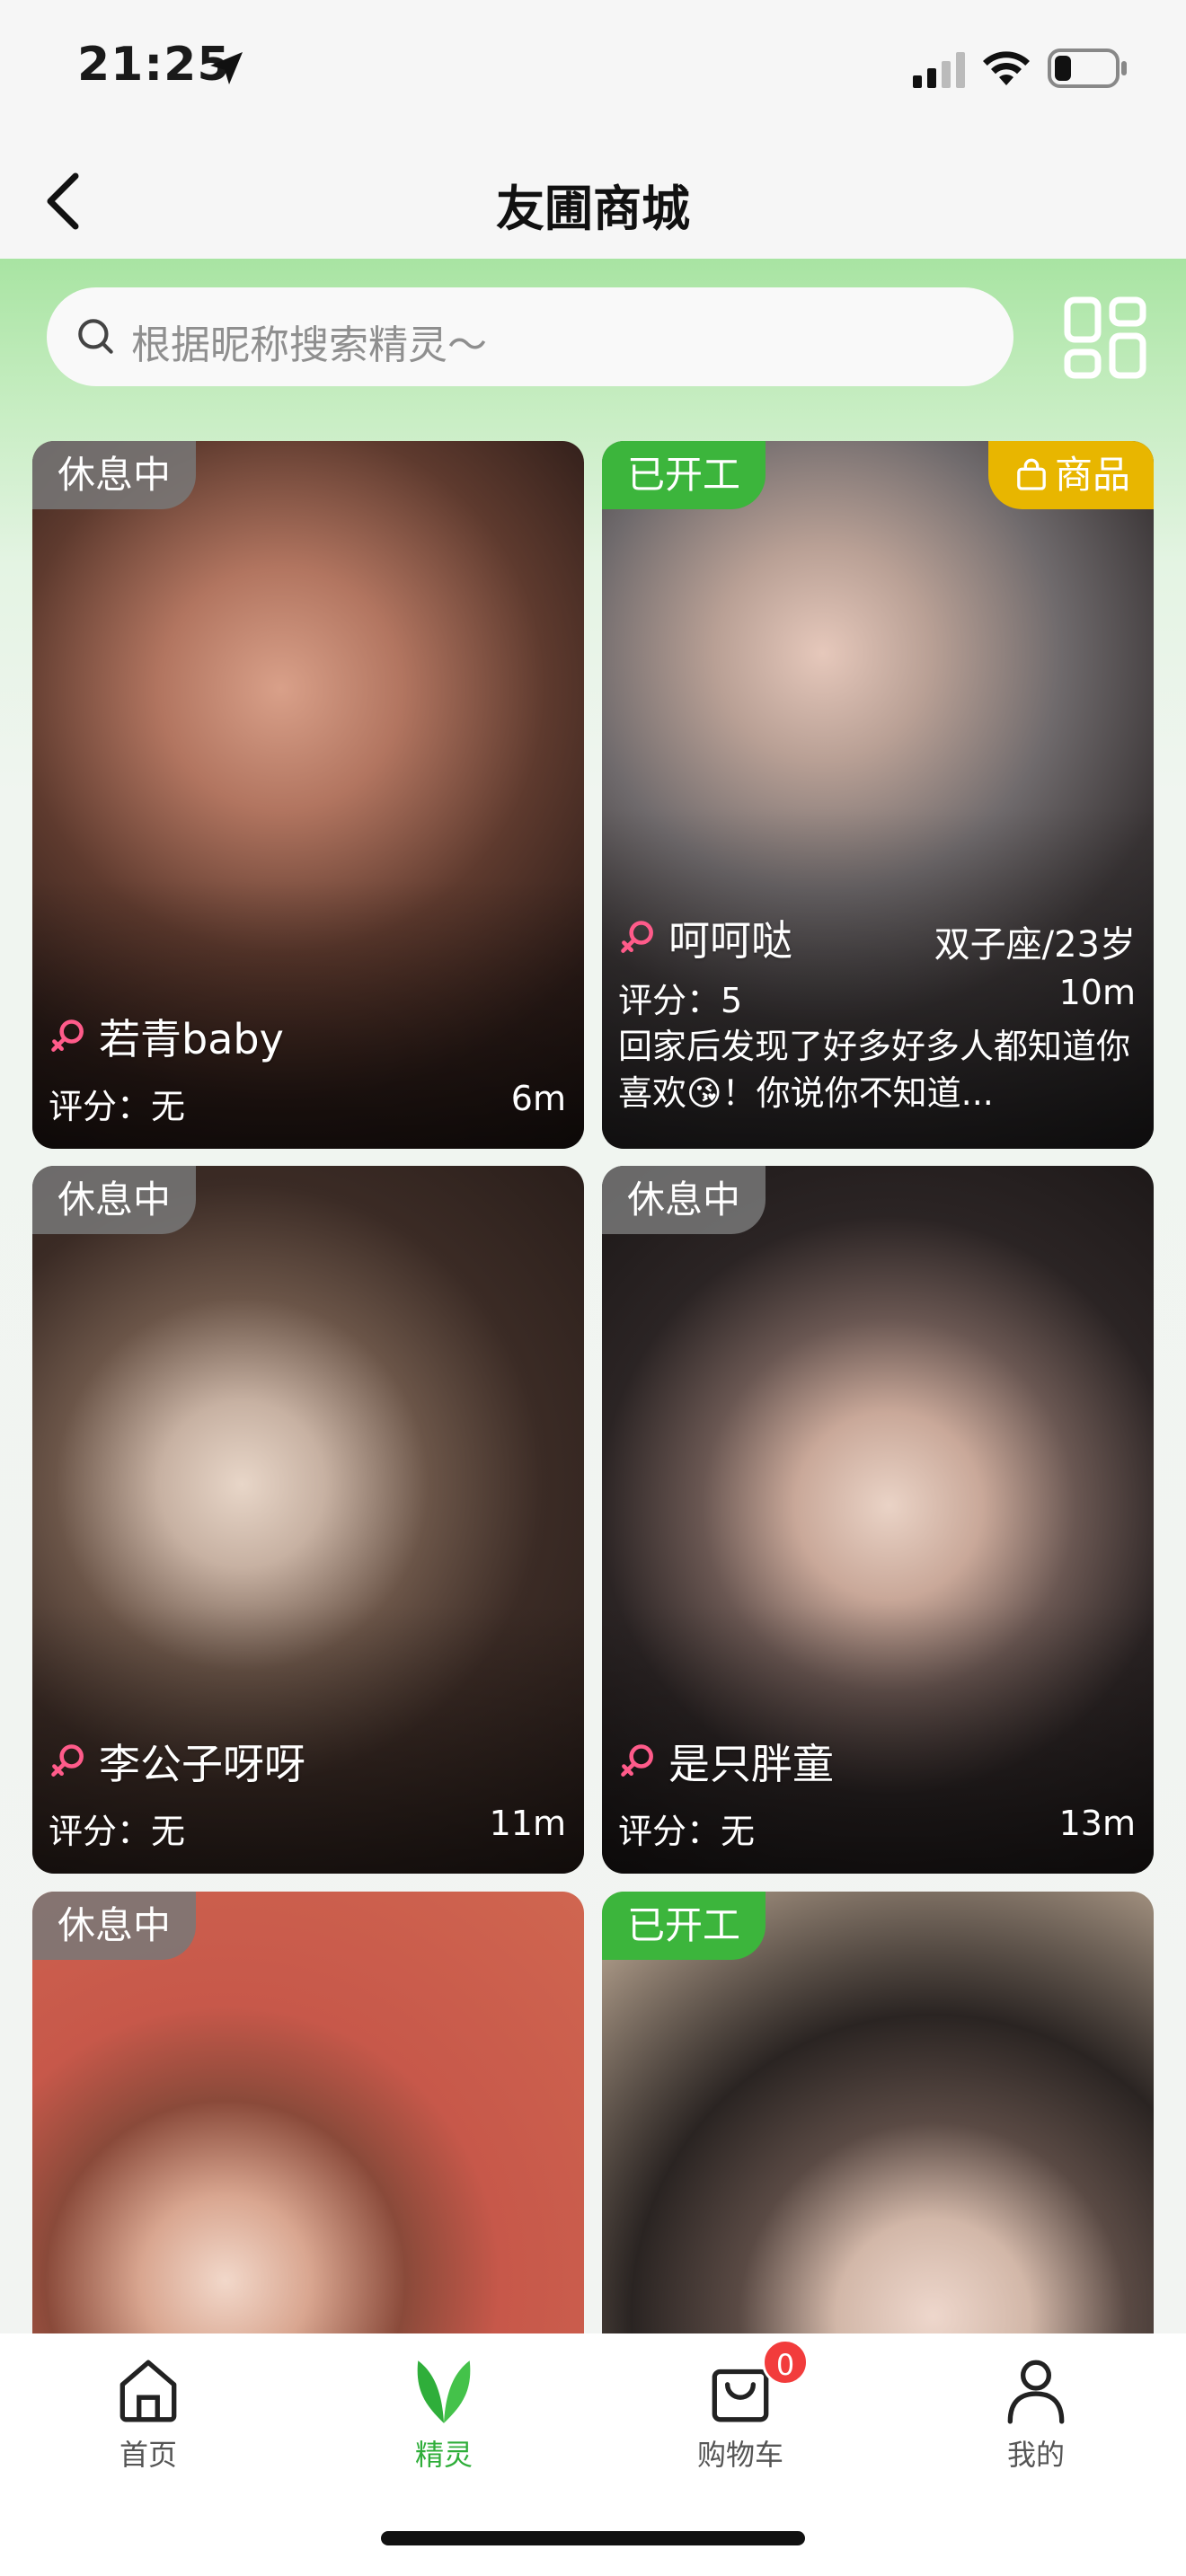 The height and width of the screenshot is (2576, 1186). I want to click on cart-count-badge: 0, so click(785, 2362).